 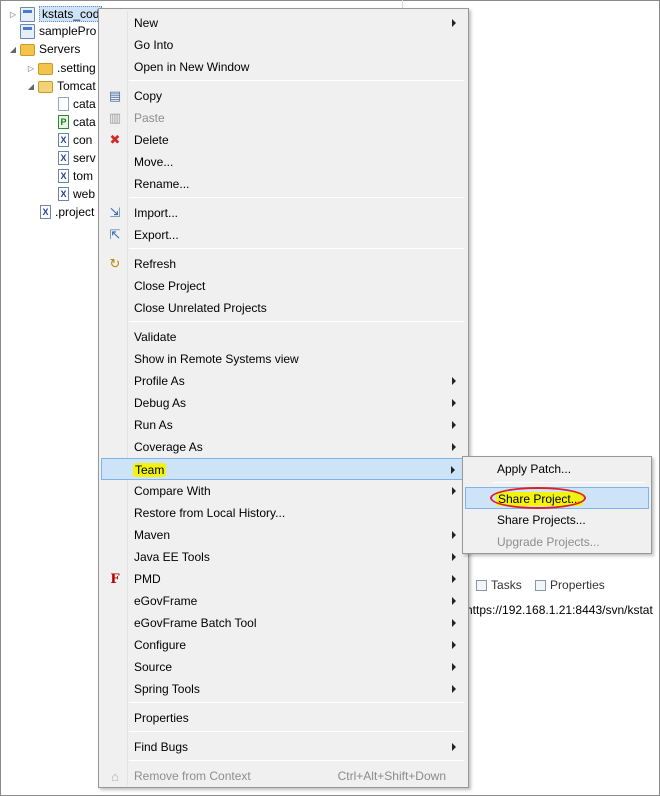 I want to click on tree-item: ◢ Servers, so click(x=44, y=49).